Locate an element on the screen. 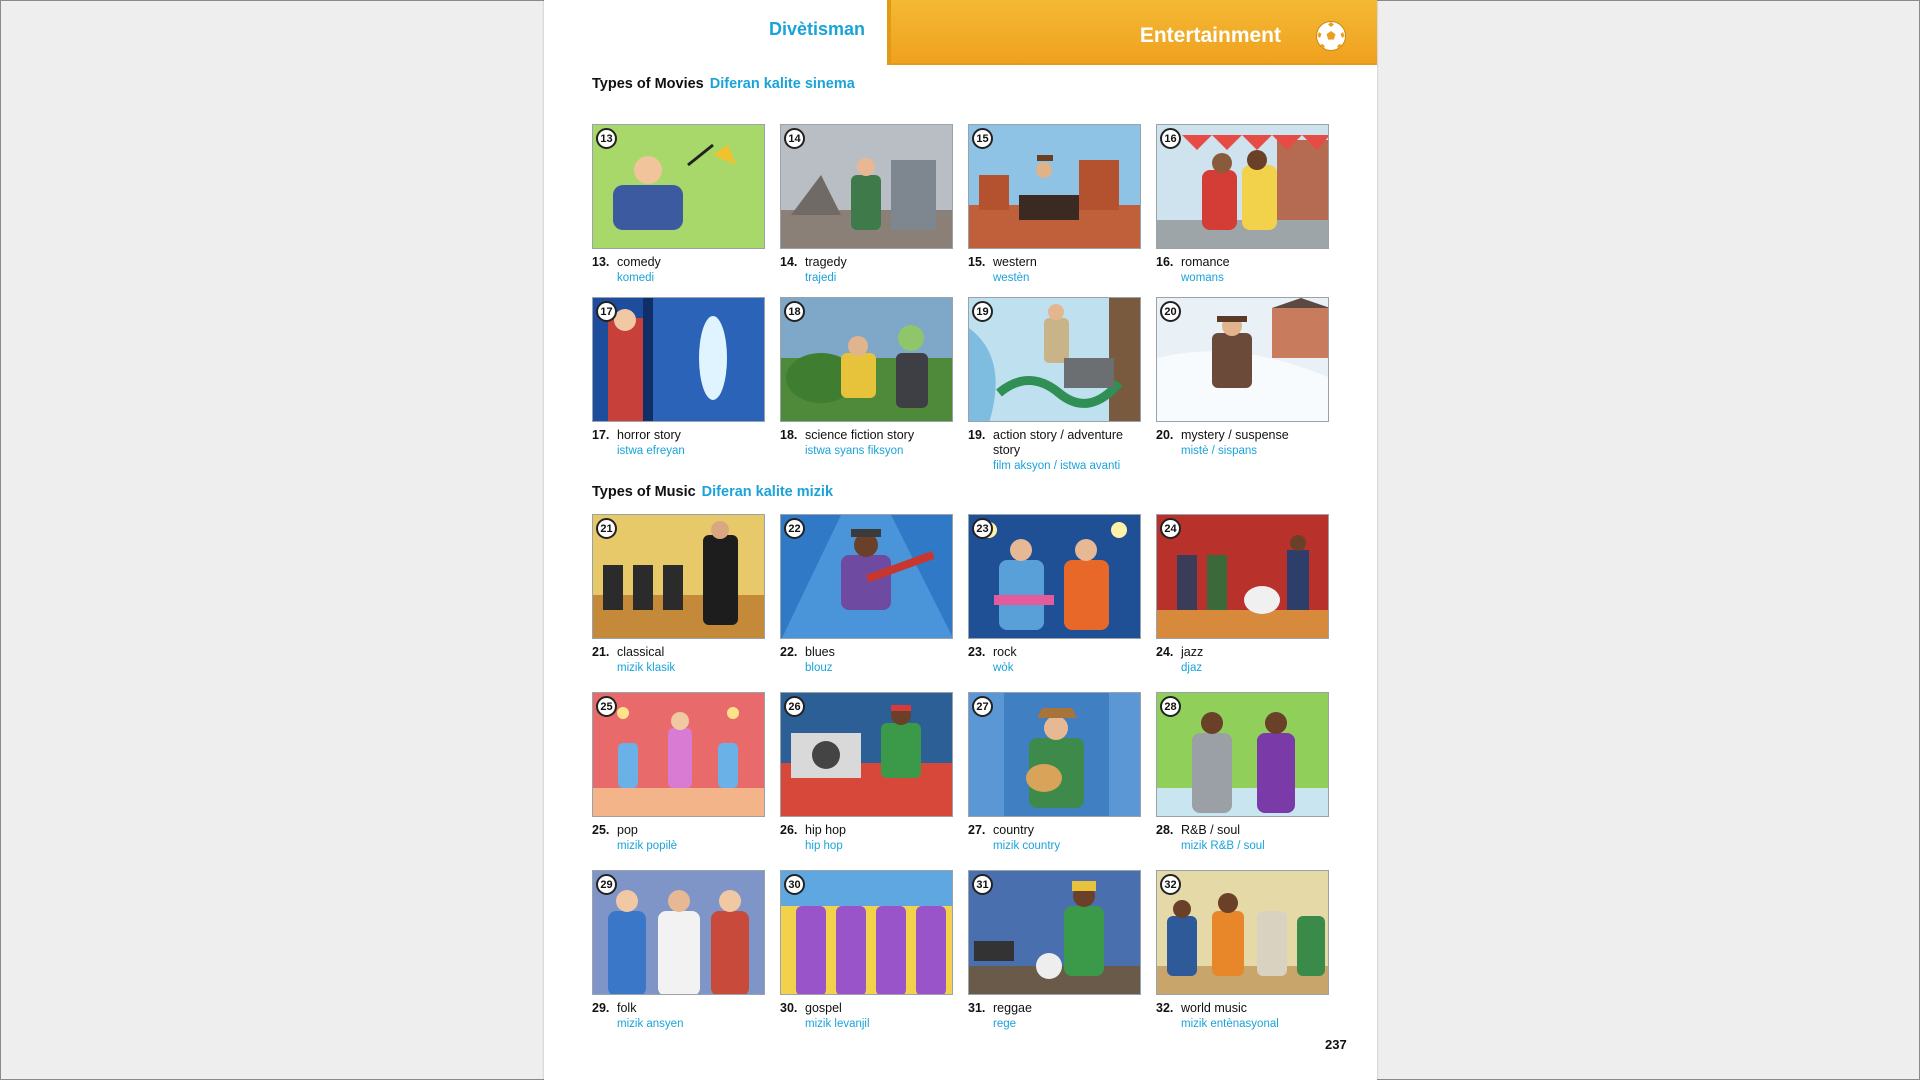 The width and height of the screenshot is (1920, 1080). item-number-badge: 32 is located at coordinates (1170, 884).